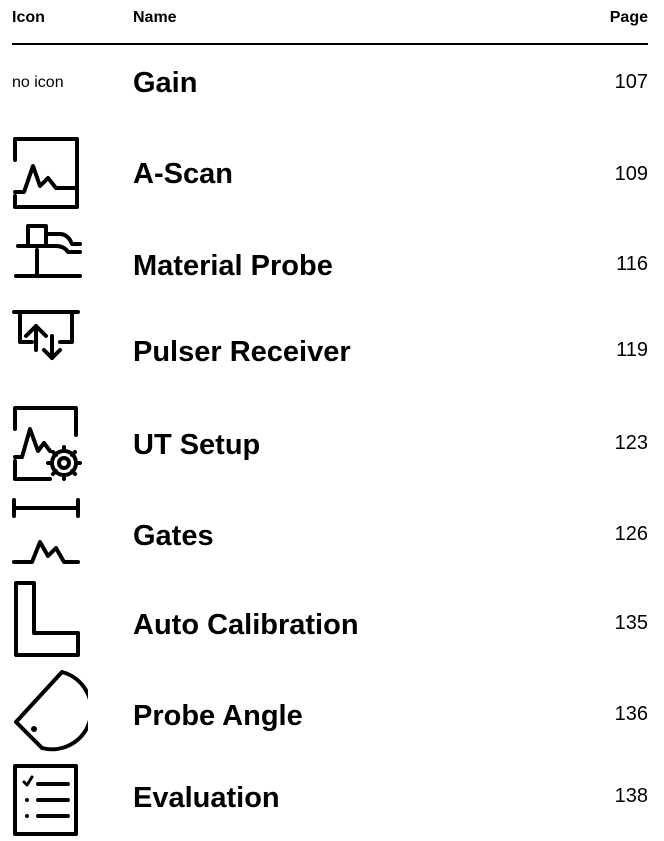  Describe the element at coordinates (197, 445) in the screenshot. I see `function-name: UT Setup` at that location.